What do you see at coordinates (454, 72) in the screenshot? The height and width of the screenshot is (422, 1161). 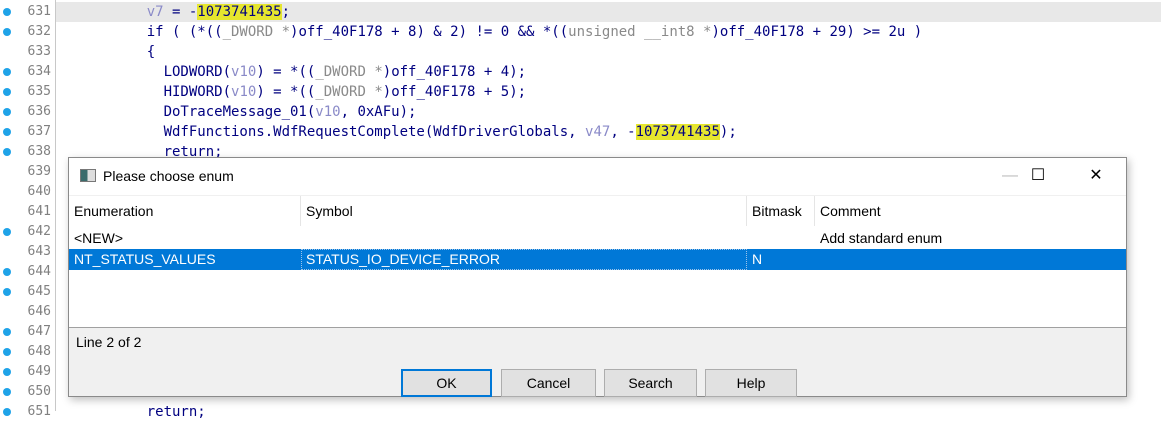 I see `code-token: )off_40F178 + 4);` at bounding box center [454, 72].